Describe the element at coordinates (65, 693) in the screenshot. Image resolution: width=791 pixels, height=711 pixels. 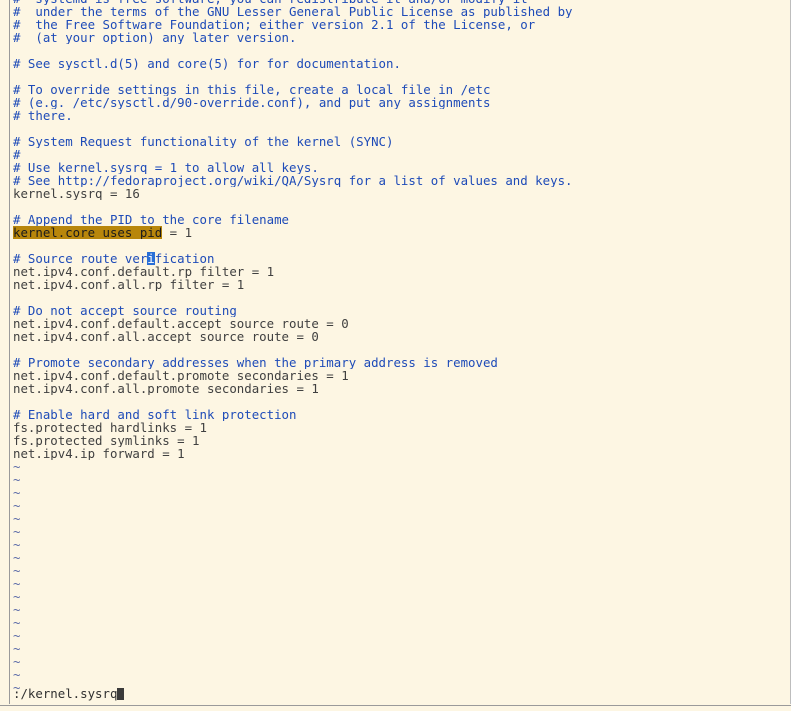
I see `command-text: :/kernel.sysrq` at that location.